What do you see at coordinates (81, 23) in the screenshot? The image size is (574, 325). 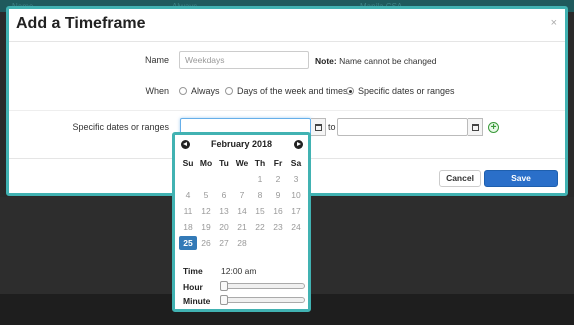 I see `dialog-title: Add a Timeframe` at bounding box center [81, 23].